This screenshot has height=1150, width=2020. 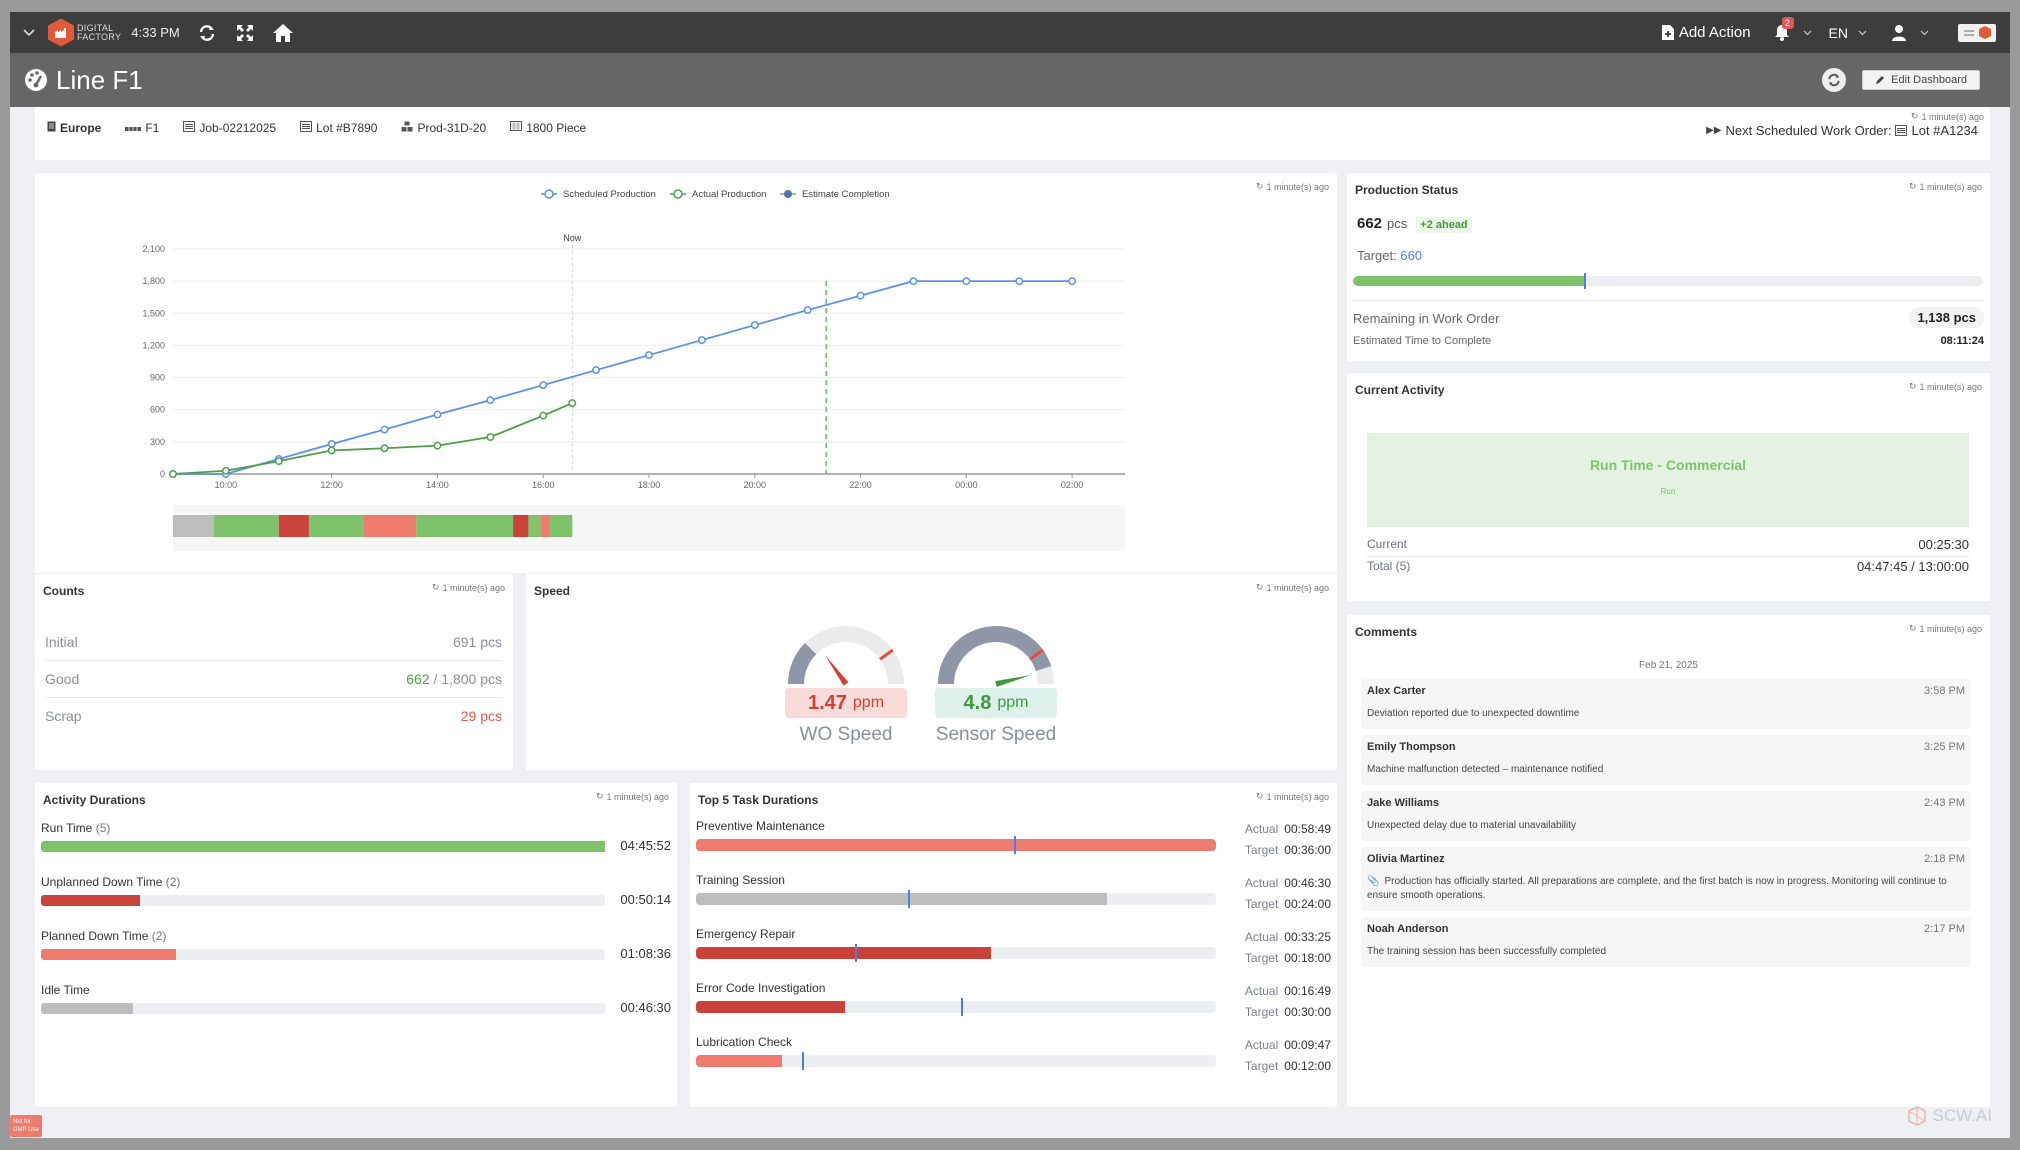 I want to click on dashboard-refresh-button, so click(x=1834, y=80).